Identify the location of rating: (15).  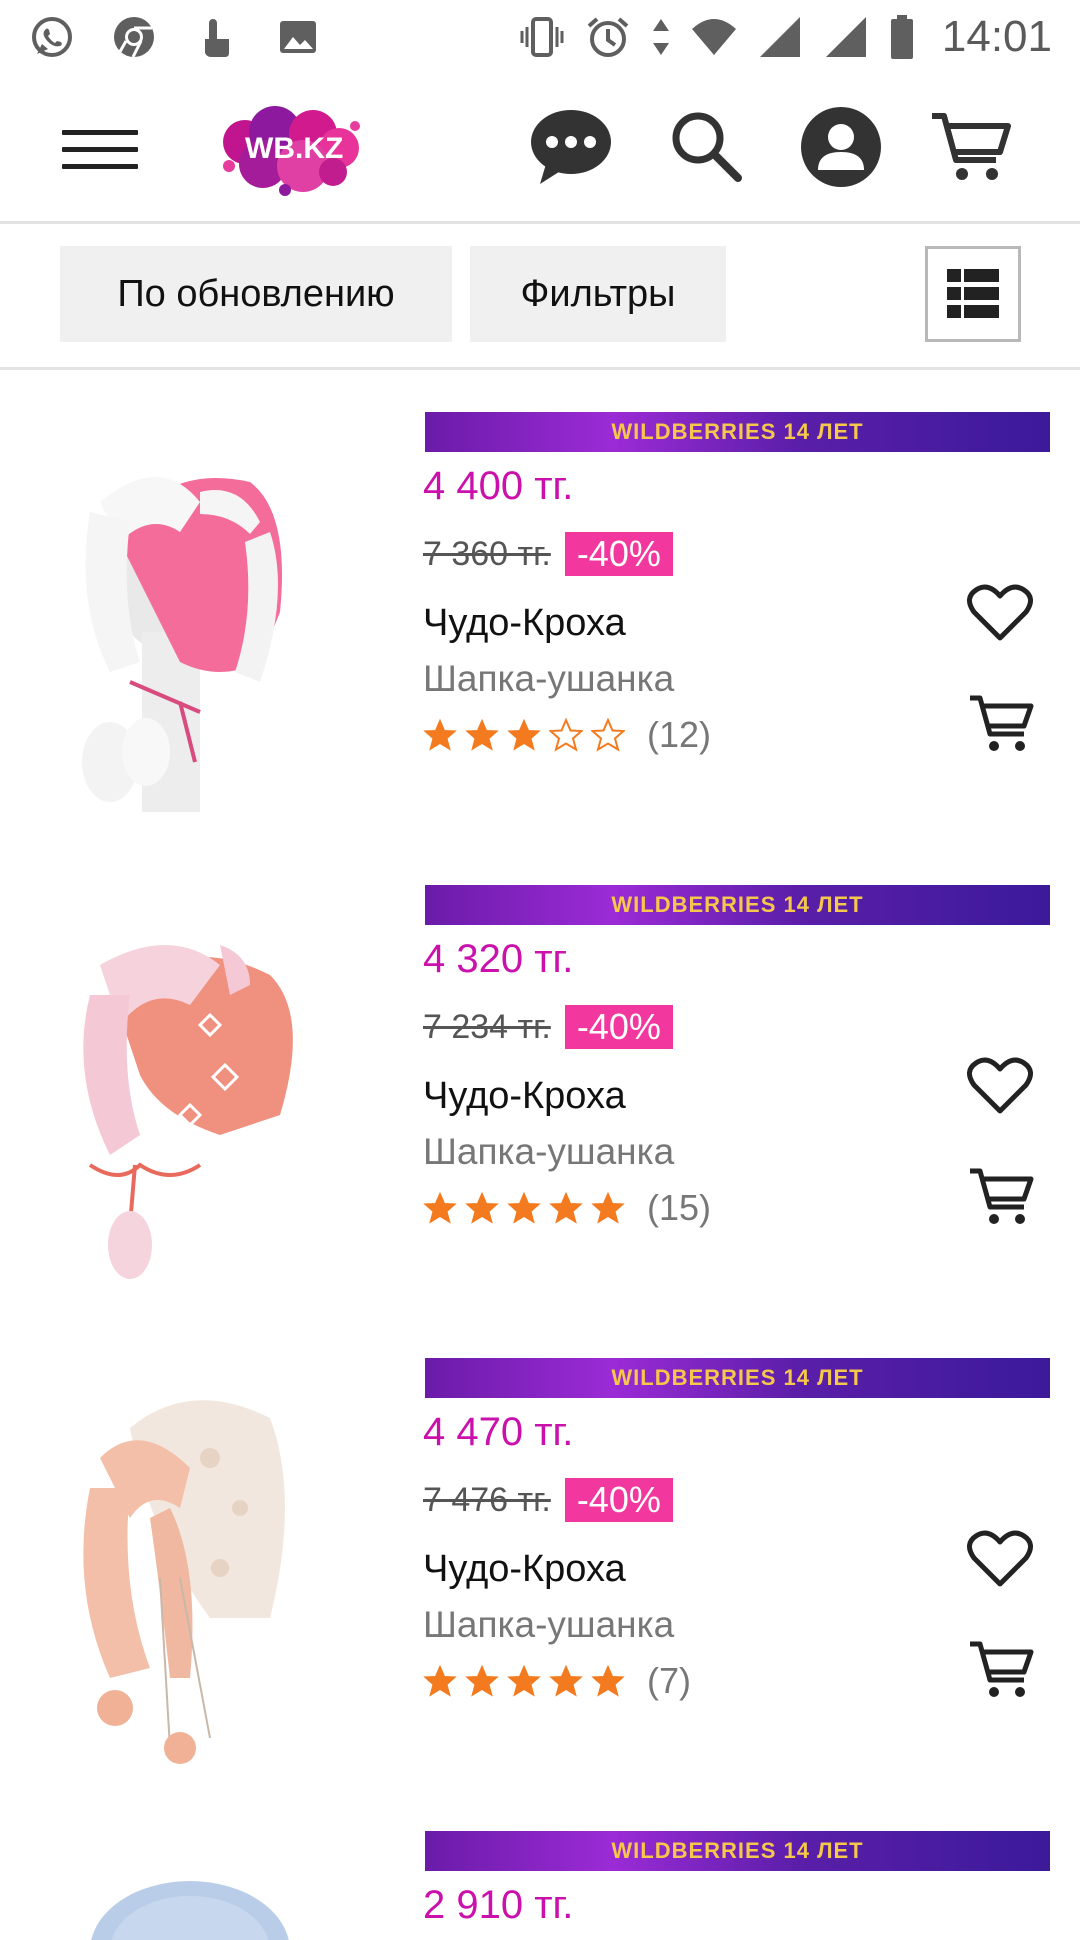
(567, 1208).